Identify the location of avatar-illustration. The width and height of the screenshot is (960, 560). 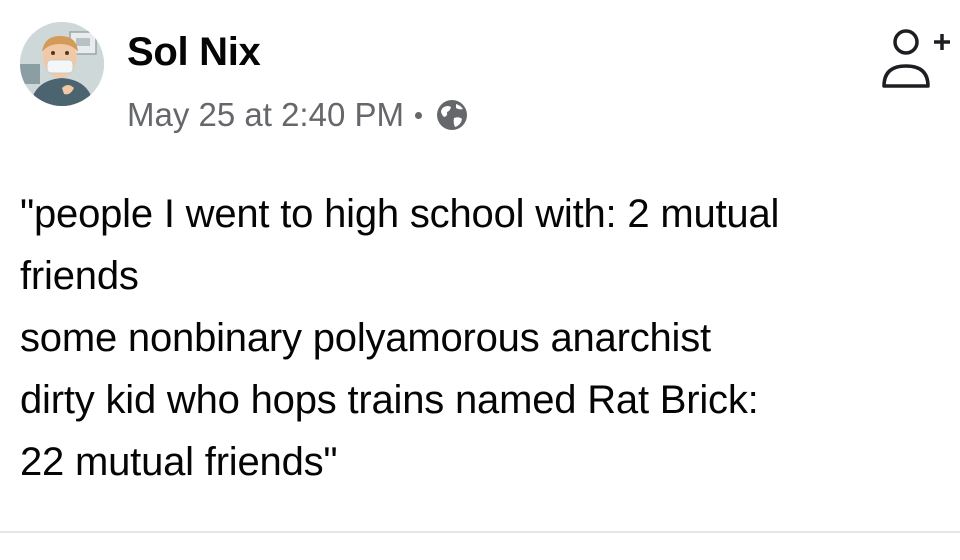
(62, 64).